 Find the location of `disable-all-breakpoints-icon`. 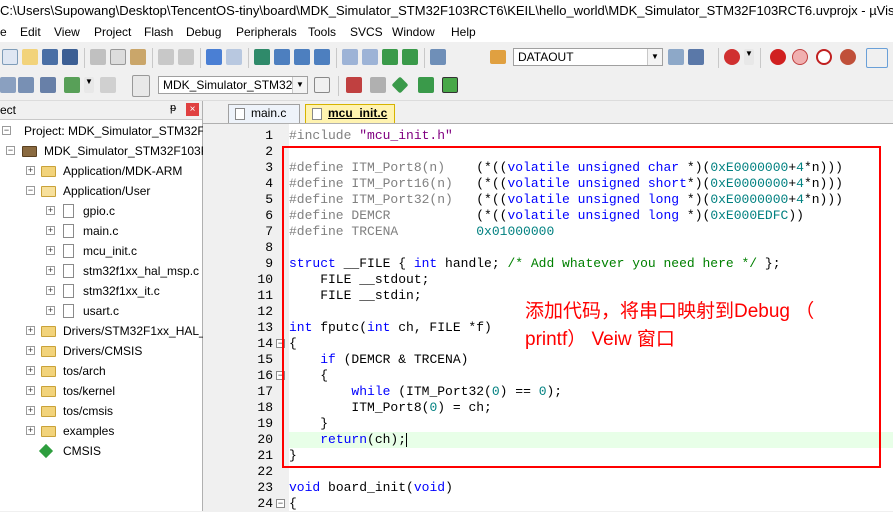

disable-all-breakpoints-icon is located at coordinates (848, 57).